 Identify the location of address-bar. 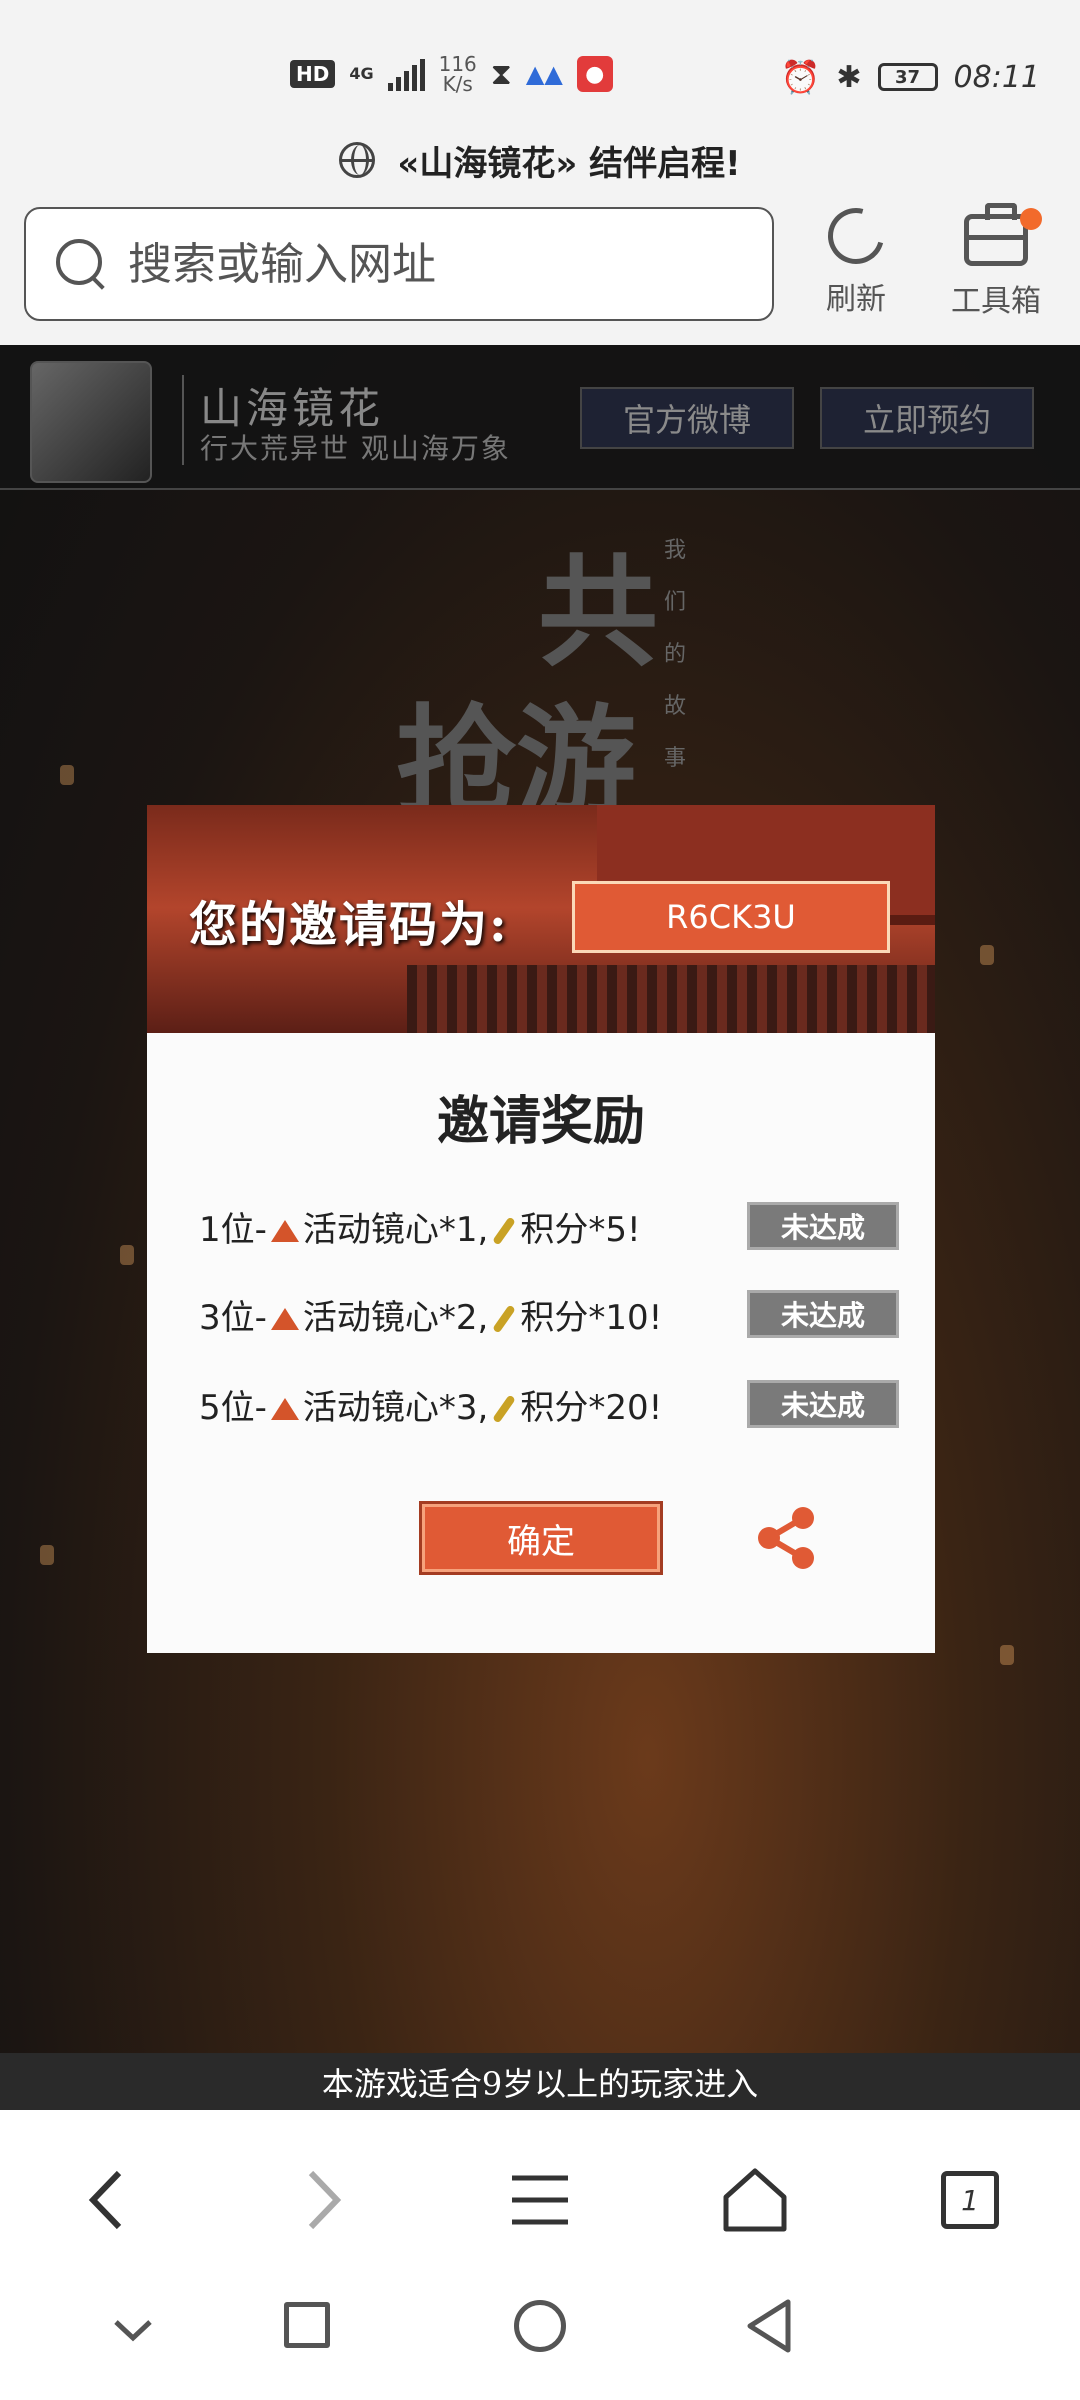
(399, 264).